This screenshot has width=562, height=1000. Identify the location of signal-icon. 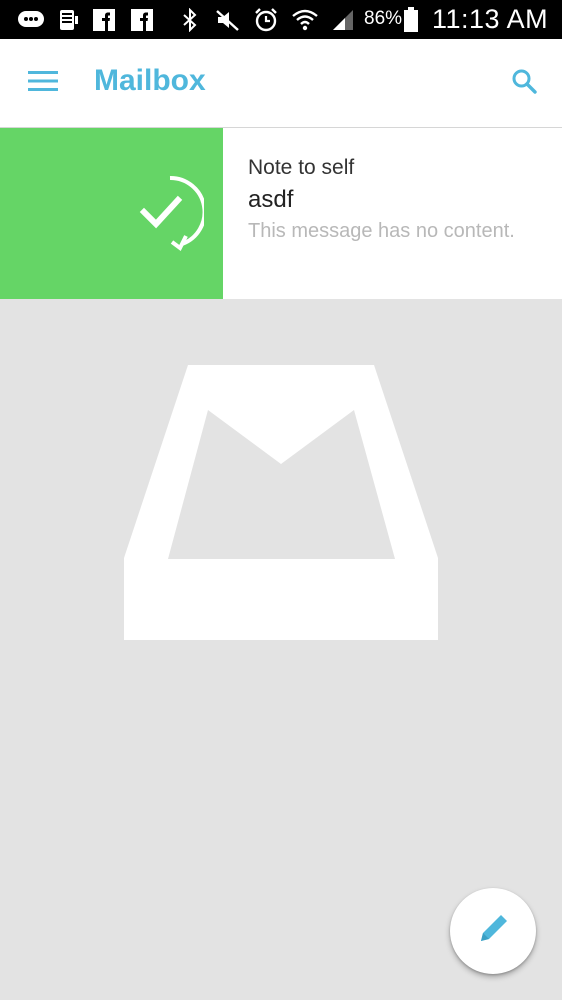
(343, 20).